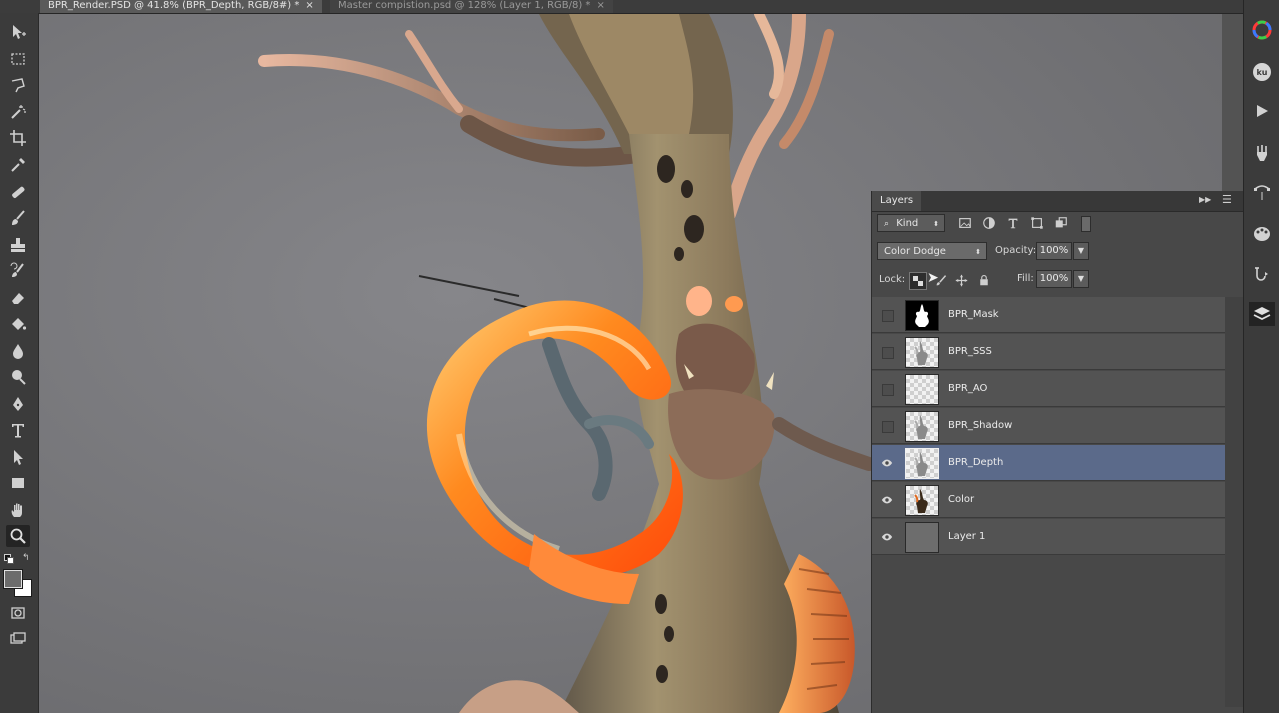 The image size is (1279, 713). What do you see at coordinates (18, 245) in the screenshot?
I see `clone-stamp-icon` at bounding box center [18, 245].